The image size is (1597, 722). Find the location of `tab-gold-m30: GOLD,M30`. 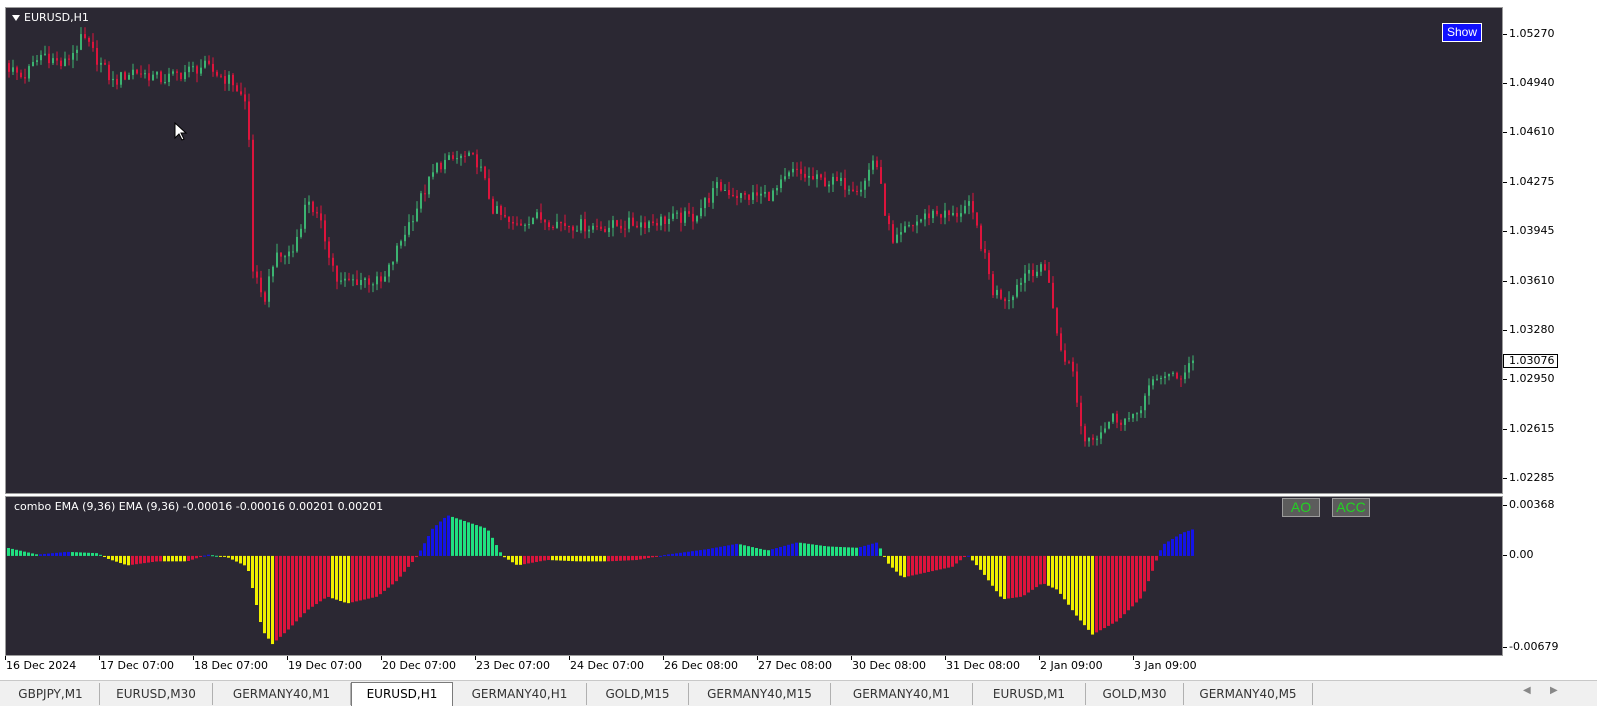

tab-gold-m30: GOLD,M30 is located at coordinates (1135, 694).